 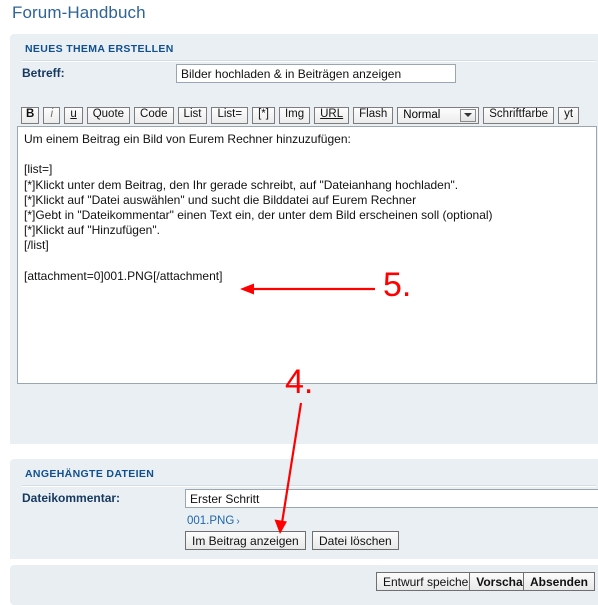 What do you see at coordinates (211, 521) in the screenshot?
I see `attachment-filename: 001.PNG` at bounding box center [211, 521].